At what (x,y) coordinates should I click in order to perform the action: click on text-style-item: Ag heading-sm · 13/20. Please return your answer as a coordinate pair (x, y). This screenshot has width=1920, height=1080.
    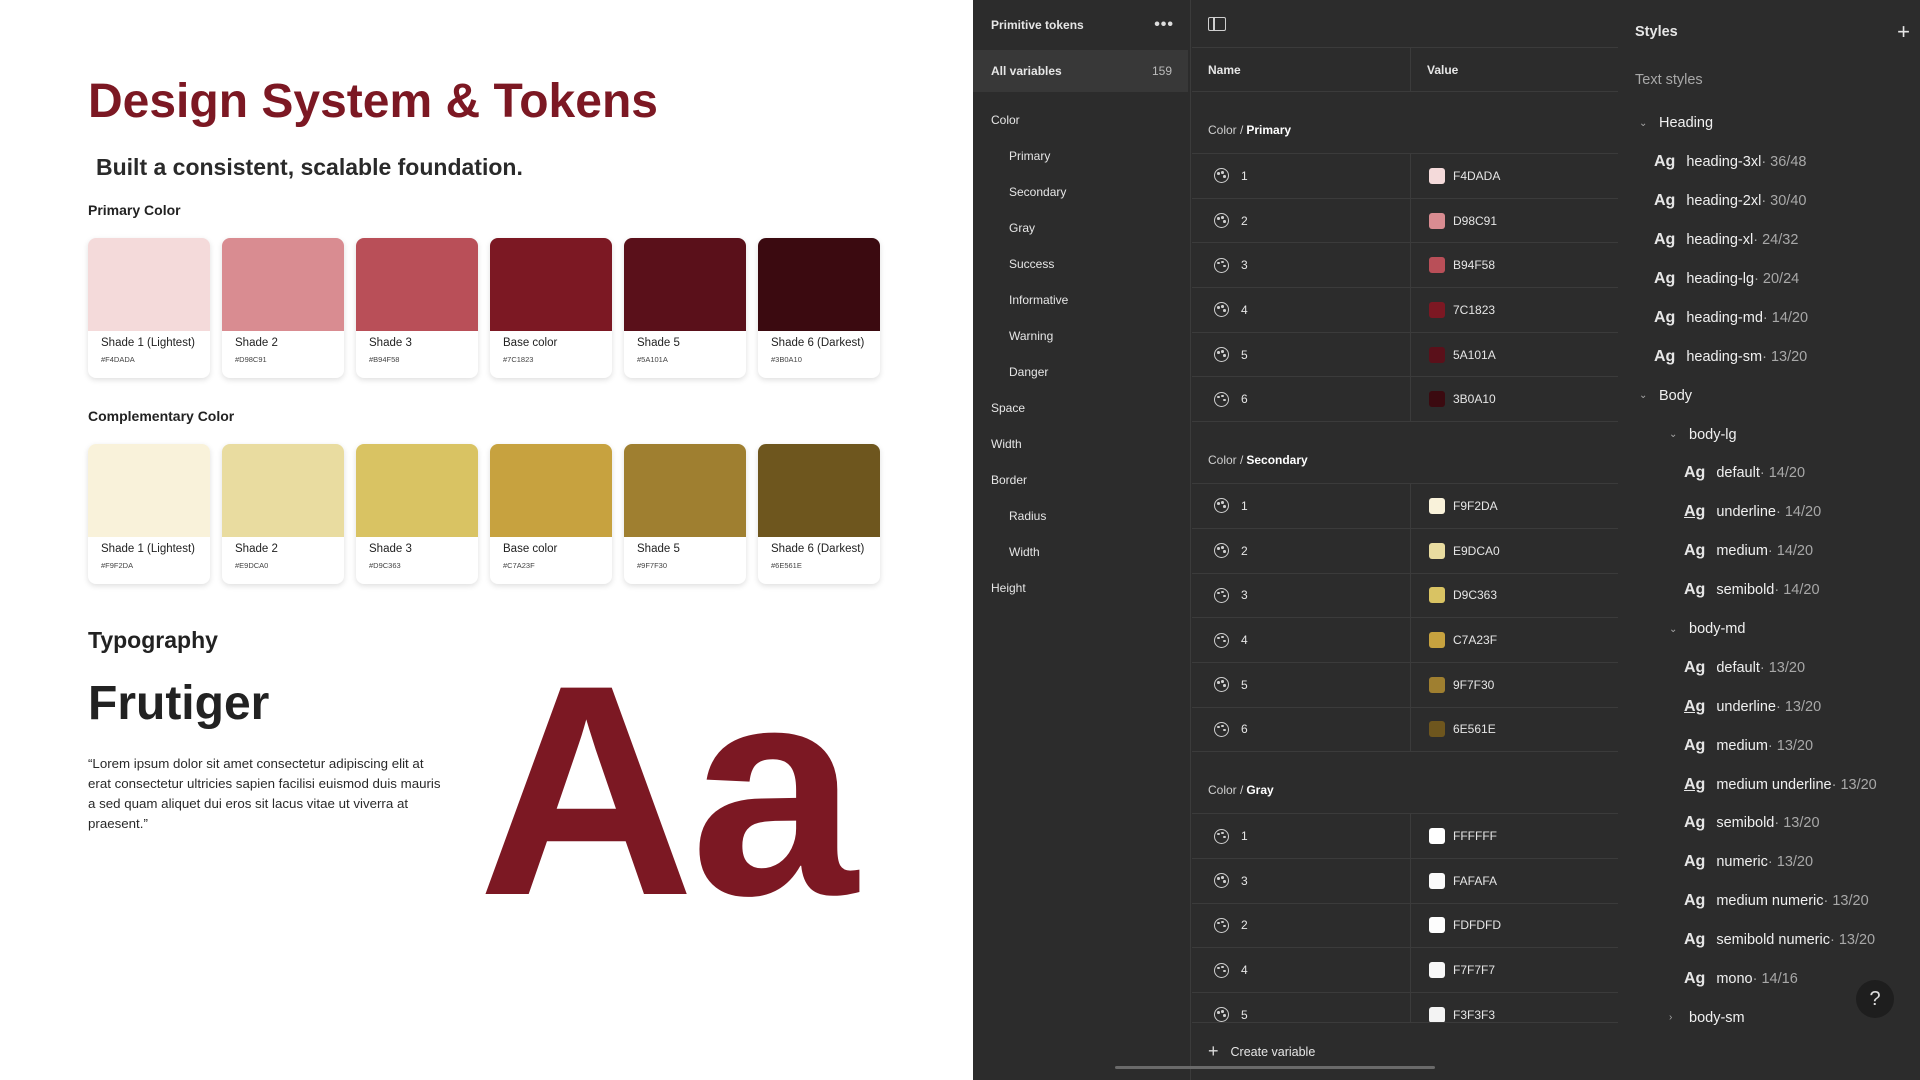
    Looking at the image, I should click on (1771, 356).